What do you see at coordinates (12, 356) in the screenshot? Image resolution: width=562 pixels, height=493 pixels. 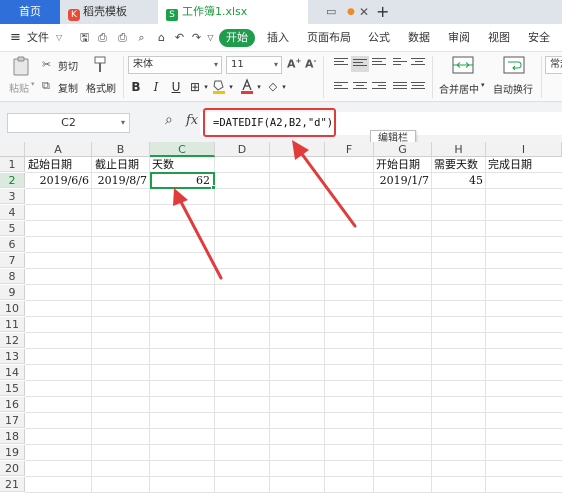 I see `row-header: 13` at bounding box center [12, 356].